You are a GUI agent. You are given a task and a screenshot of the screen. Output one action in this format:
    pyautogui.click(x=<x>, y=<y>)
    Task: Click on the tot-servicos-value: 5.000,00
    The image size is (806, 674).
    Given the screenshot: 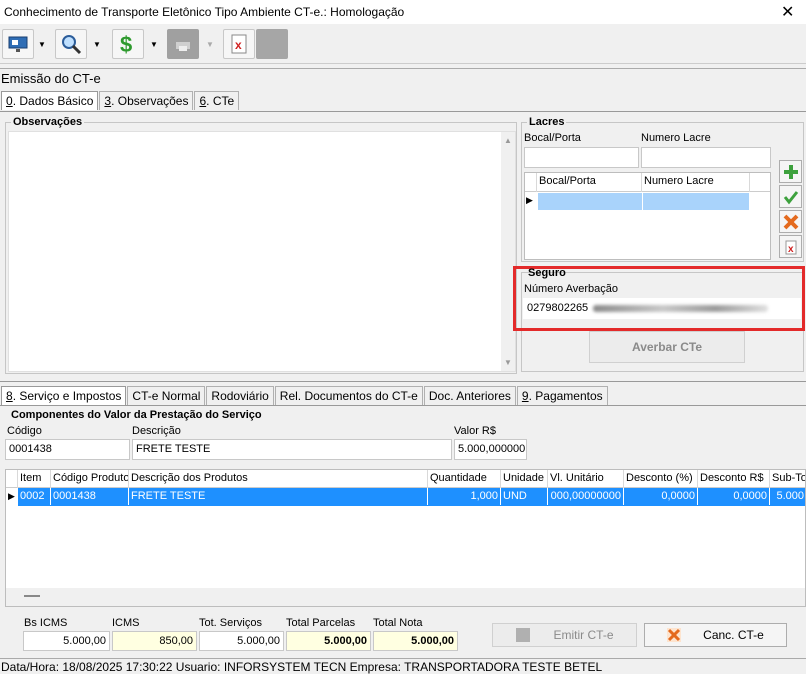 What is the action you would take?
    pyautogui.click(x=241, y=641)
    